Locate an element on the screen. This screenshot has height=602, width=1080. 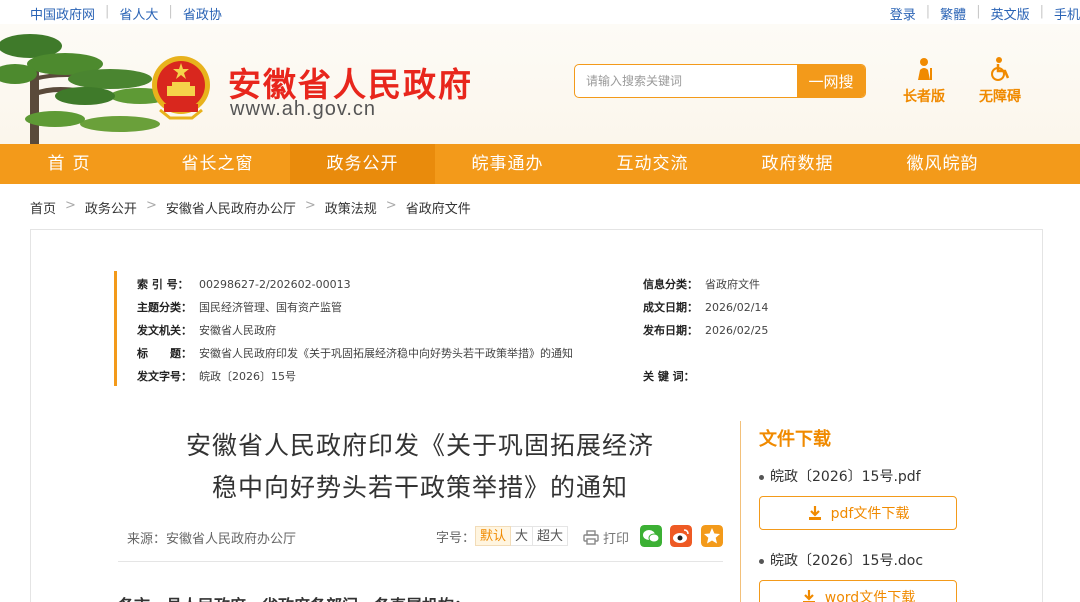
search-input is located at coordinates (687, 81).